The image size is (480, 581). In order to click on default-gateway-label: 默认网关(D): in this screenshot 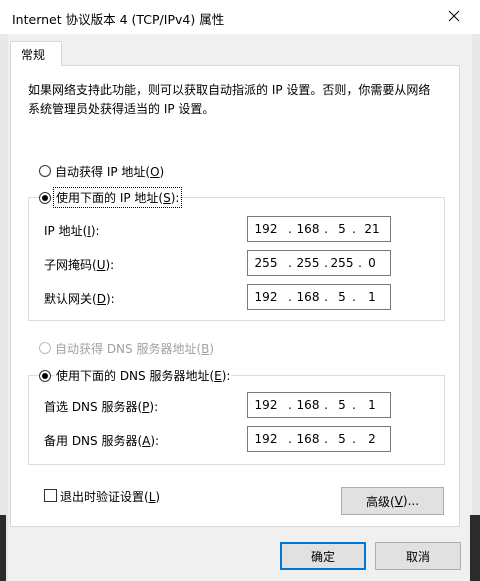, I will do `click(79, 299)`.